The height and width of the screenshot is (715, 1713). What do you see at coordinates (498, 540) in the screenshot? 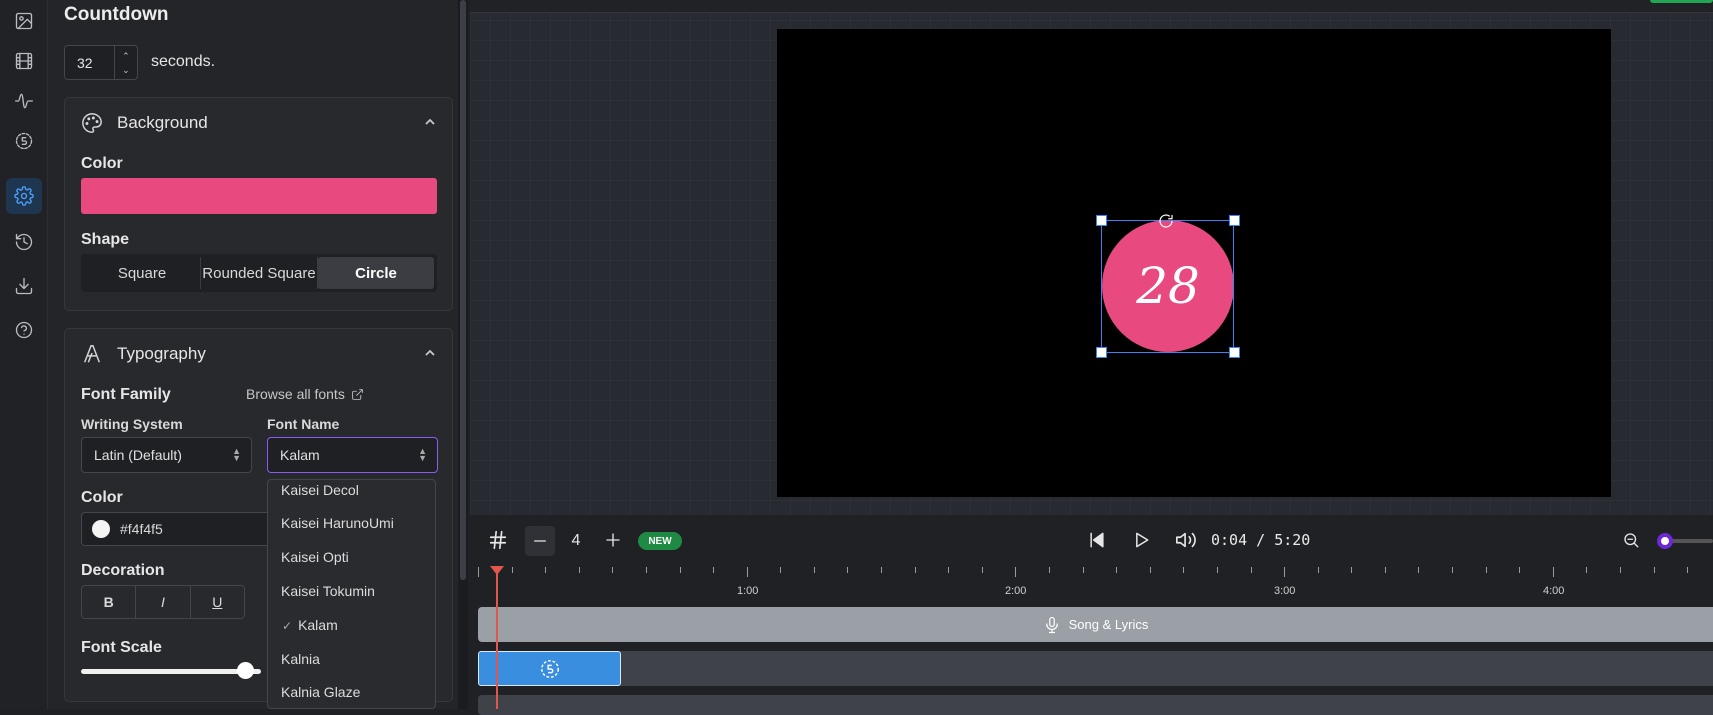
I see `grid-icon` at bounding box center [498, 540].